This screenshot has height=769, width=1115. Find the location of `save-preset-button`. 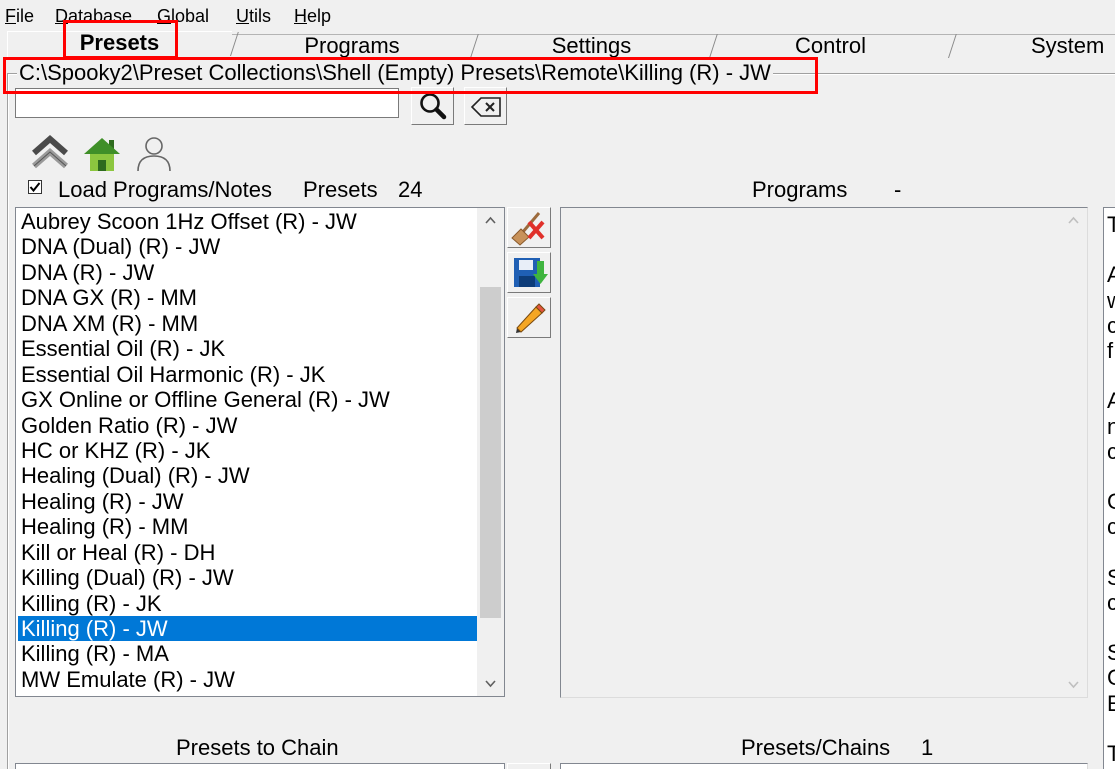

save-preset-button is located at coordinates (529, 272).